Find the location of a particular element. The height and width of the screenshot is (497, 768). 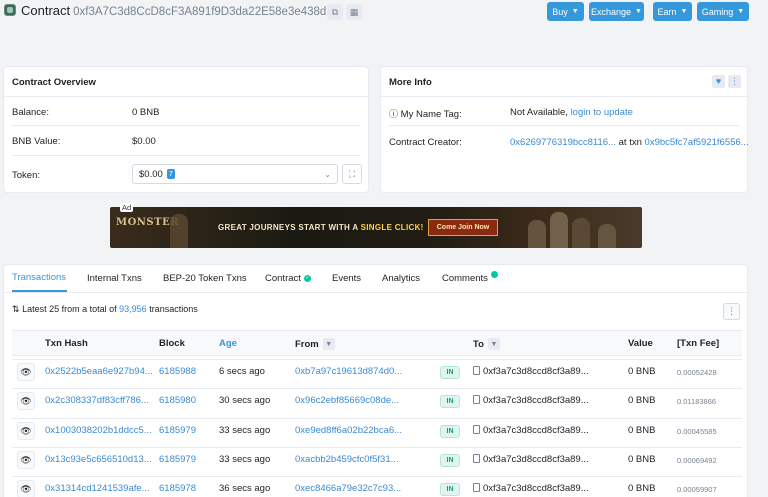

bnb-value-label: BNB Value: is located at coordinates (36, 141).